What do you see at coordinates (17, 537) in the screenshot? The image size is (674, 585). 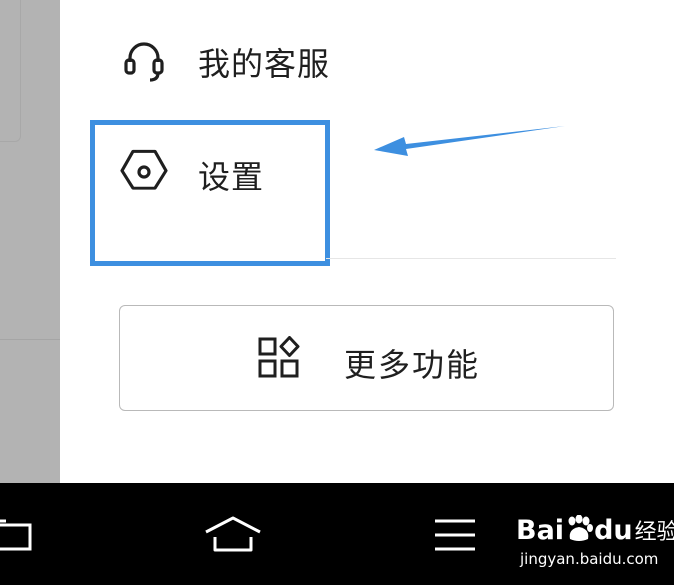 I see `back-icon` at bounding box center [17, 537].